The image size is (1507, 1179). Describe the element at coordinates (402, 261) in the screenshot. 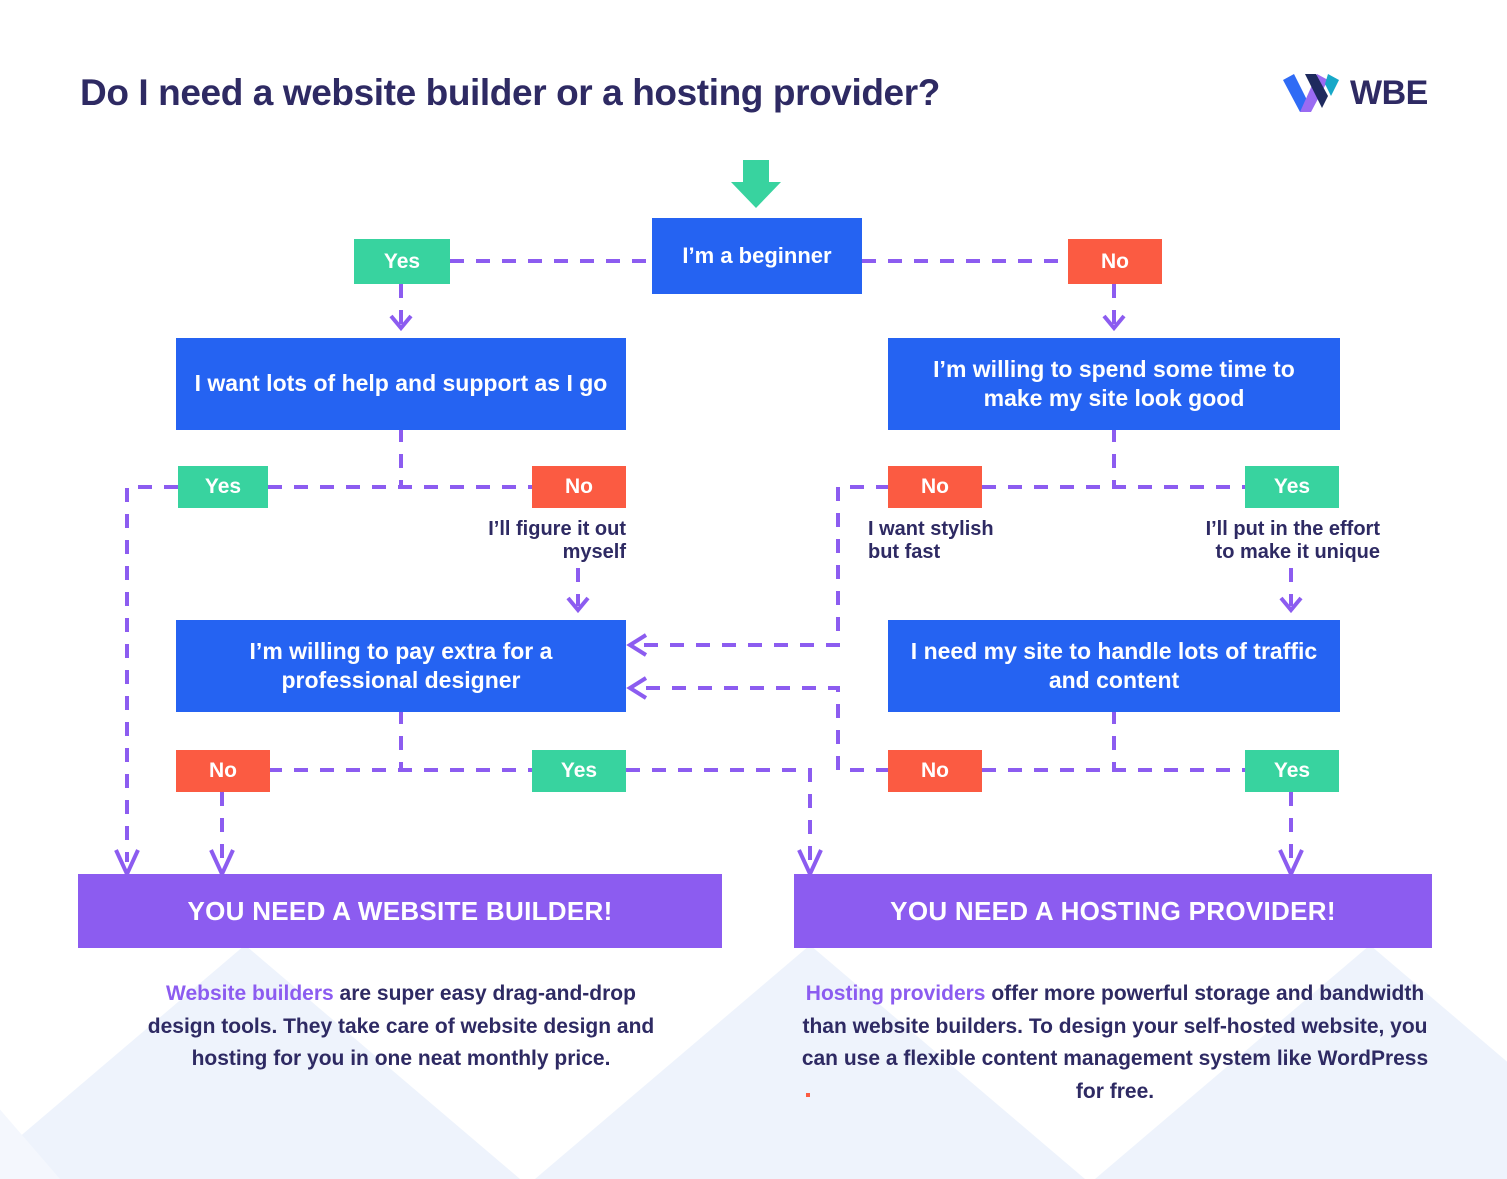

I see `chip-yes-beginner: Yes` at that location.